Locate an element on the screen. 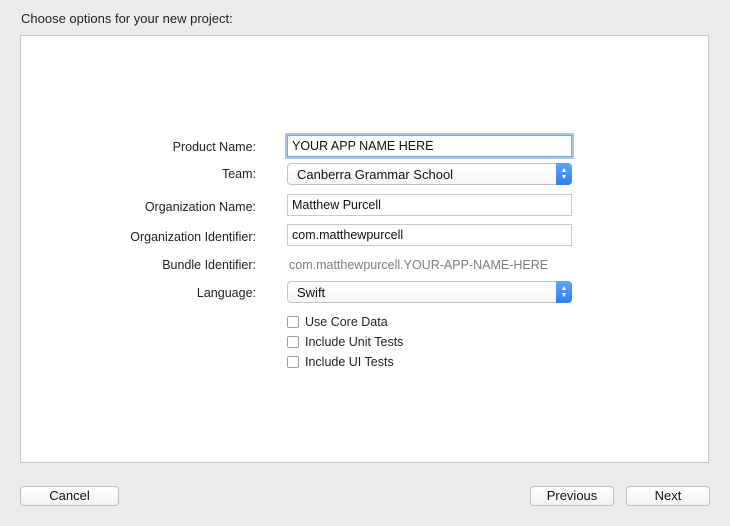 The height and width of the screenshot is (526, 730). cancel-button: Cancel is located at coordinates (69, 496).